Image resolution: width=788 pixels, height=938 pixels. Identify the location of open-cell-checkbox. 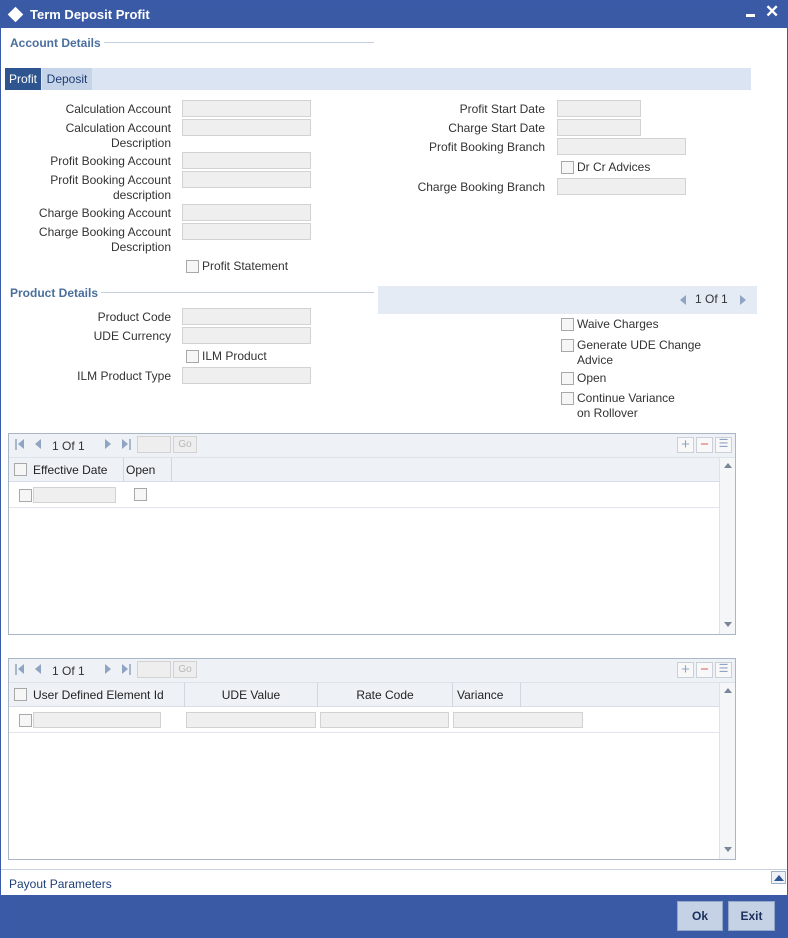
(140, 494).